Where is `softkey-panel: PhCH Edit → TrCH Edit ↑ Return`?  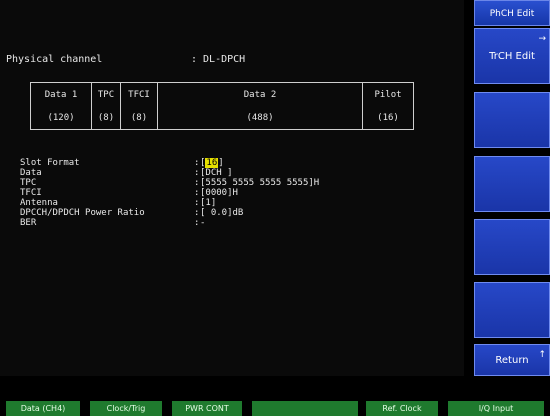 softkey-panel: PhCH Edit → TrCH Edit ↑ Return is located at coordinates (512, 188).